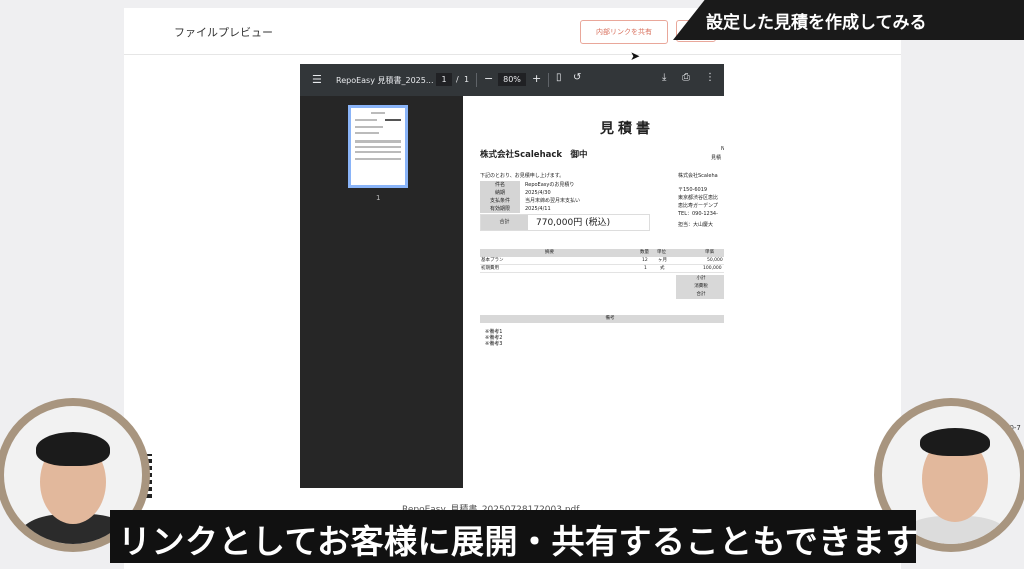 Image resolution: width=1024 pixels, height=569 pixels. Describe the element at coordinates (317, 79) in the screenshot. I see `menu-icon: ☰` at that location.